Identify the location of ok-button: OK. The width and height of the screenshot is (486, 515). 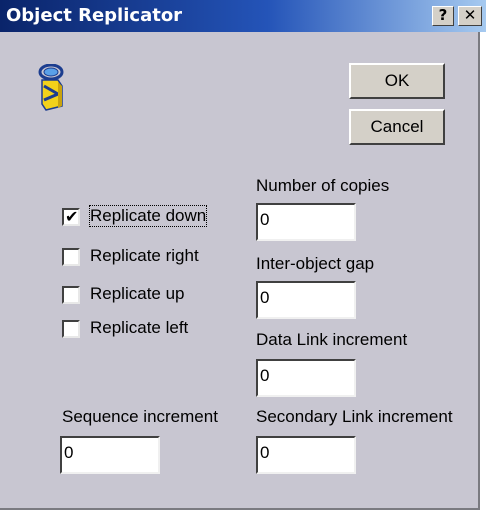
(397, 81).